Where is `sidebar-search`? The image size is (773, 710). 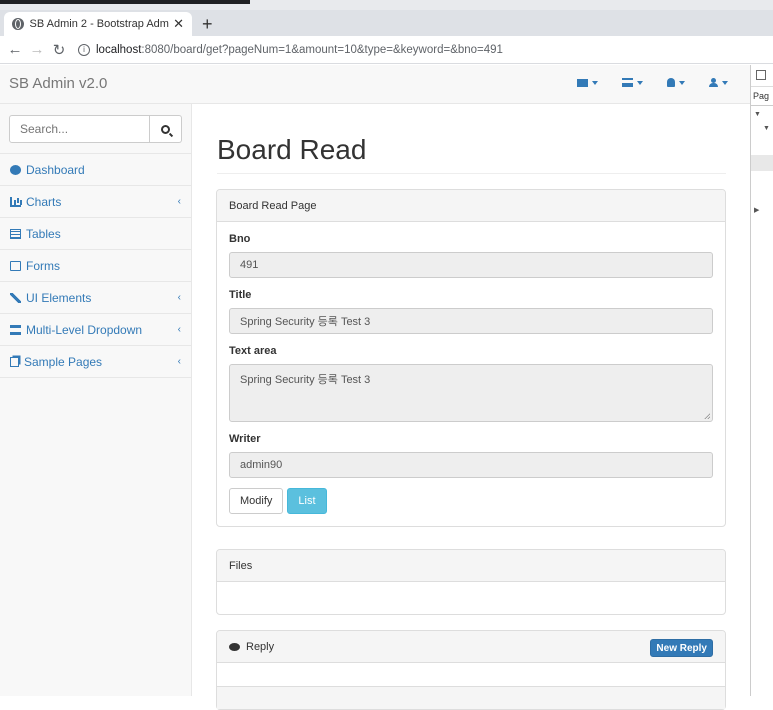 sidebar-search is located at coordinates (95, 129).